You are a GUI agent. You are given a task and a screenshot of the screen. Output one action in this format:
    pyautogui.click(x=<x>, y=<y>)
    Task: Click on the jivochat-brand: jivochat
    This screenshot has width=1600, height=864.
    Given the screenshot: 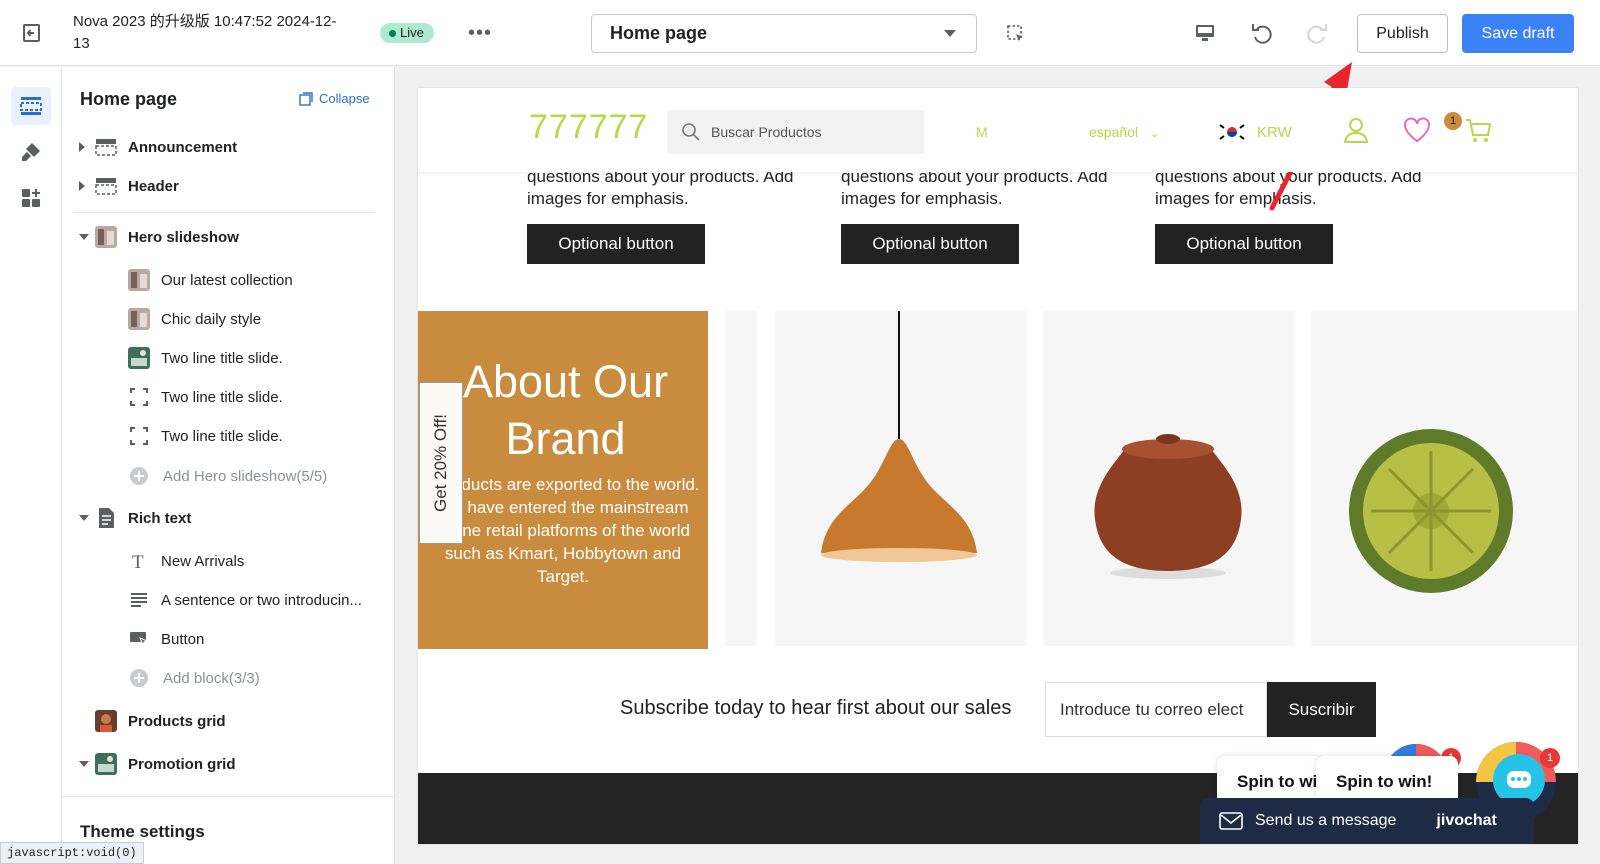 What is the action you would take?
    pyautogui.click(x=1466, y=820)
    